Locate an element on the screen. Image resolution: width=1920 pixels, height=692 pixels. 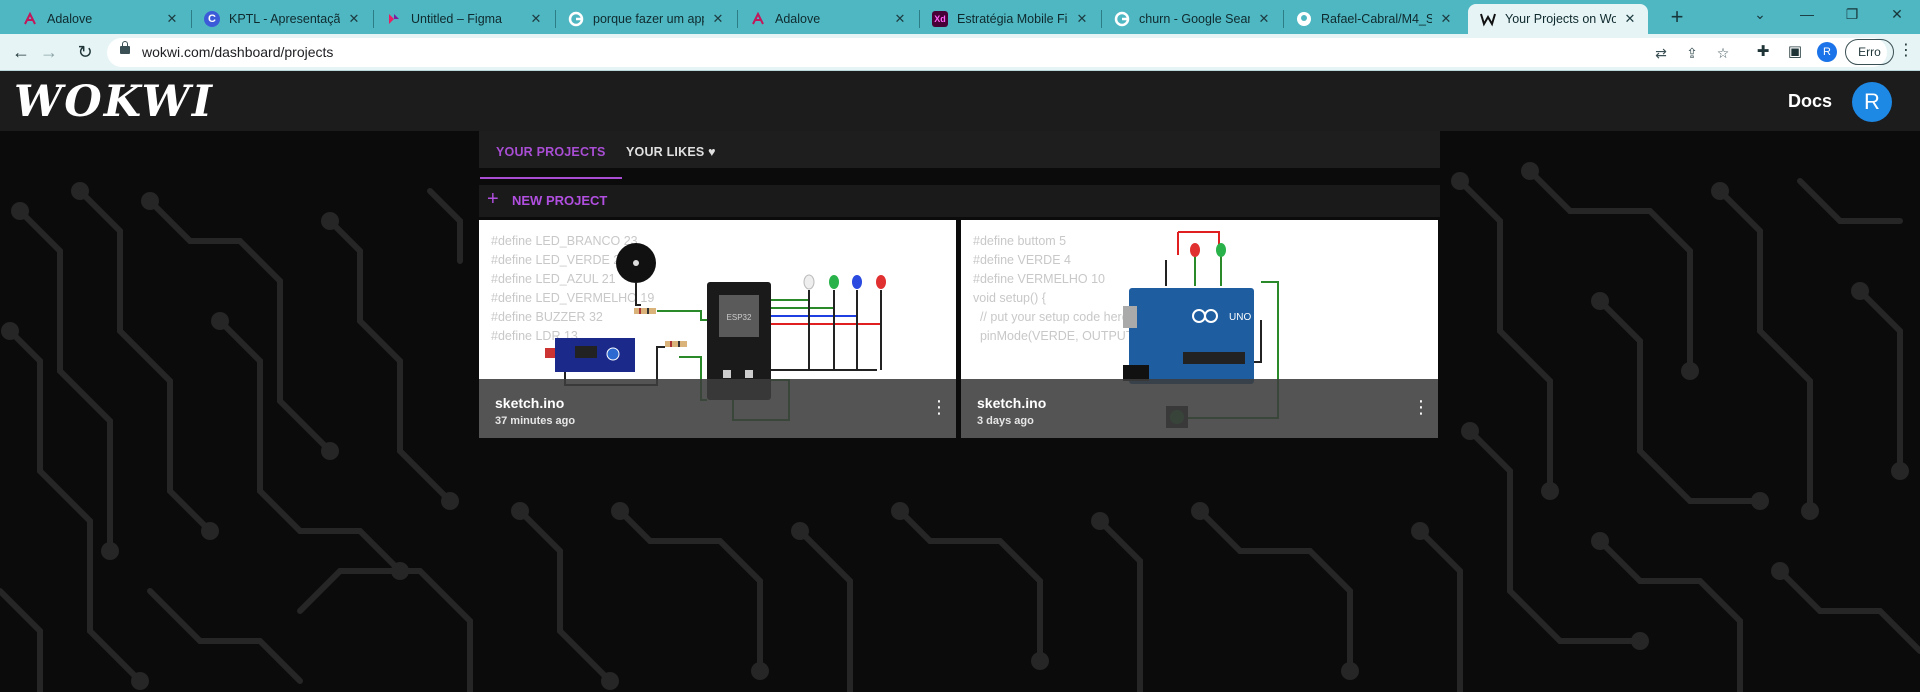
esp32-label: ESP32 is located at coordinates (739, 317).